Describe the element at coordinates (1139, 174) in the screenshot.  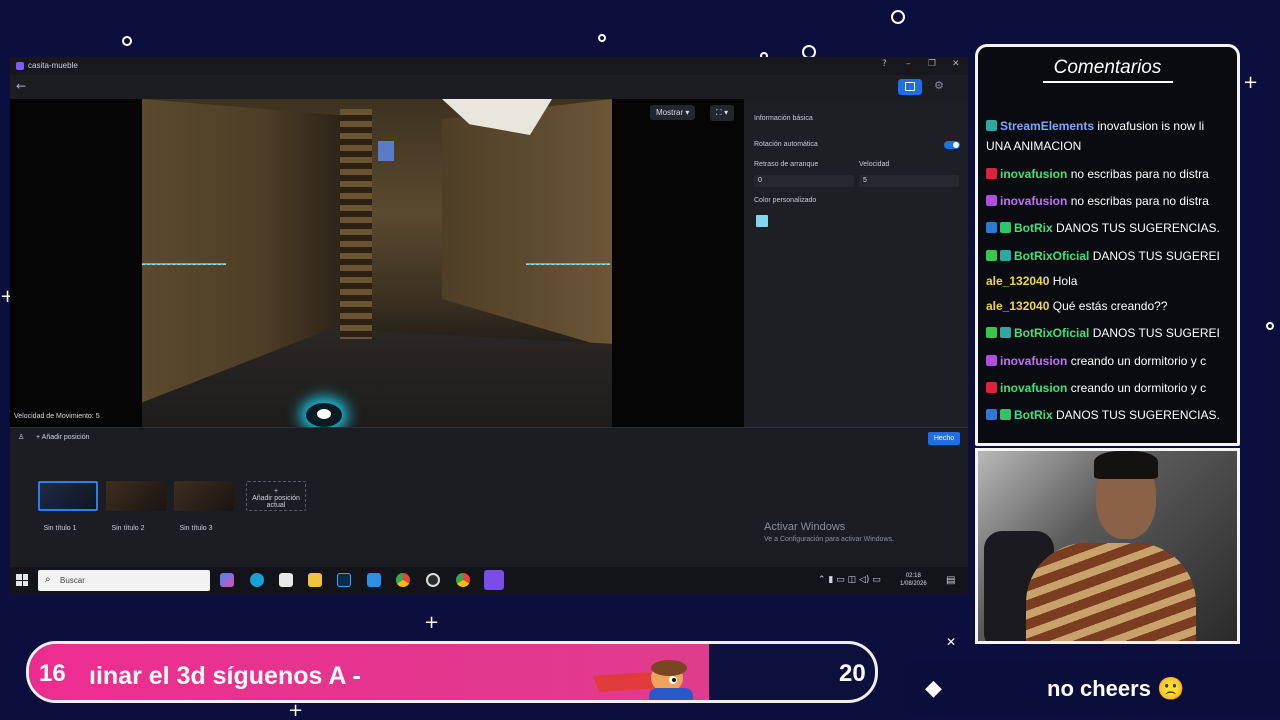
I see `chat-text: no escribas para no distra` at that location.